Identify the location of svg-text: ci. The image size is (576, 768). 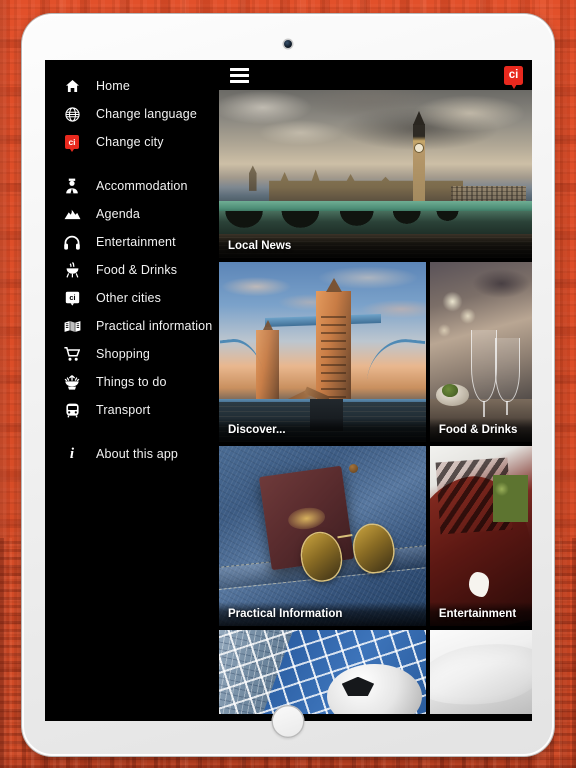
(72, 297).